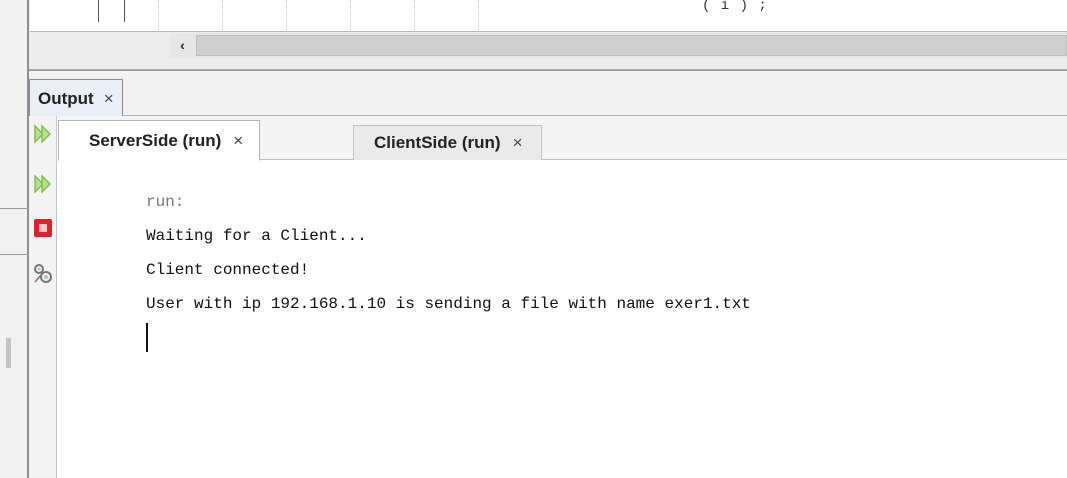 Image resolution: width=1067 pixels, height=478 pixels. I want to click on output-subtabs: ServerSide (run) × ClientSide (run) ×, so click(562, 138).